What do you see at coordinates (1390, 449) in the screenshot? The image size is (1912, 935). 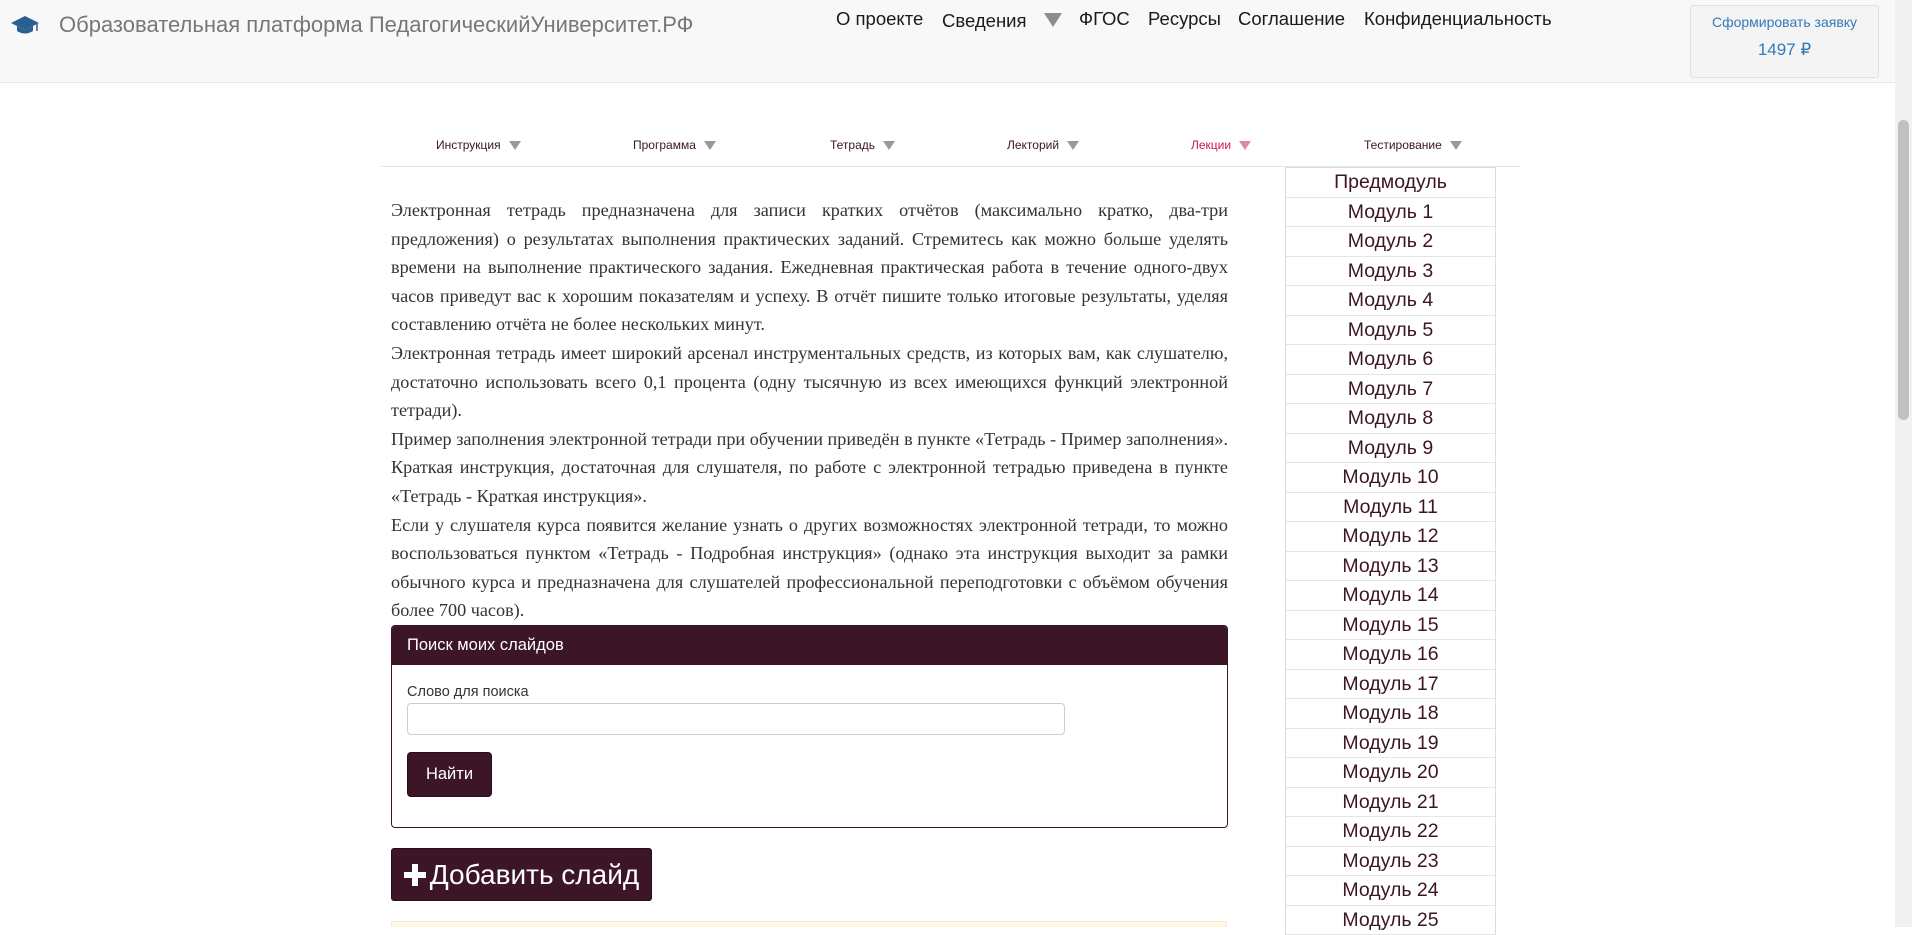 I see `module-item: Модуль 9` at bounding box center [1390, 449].